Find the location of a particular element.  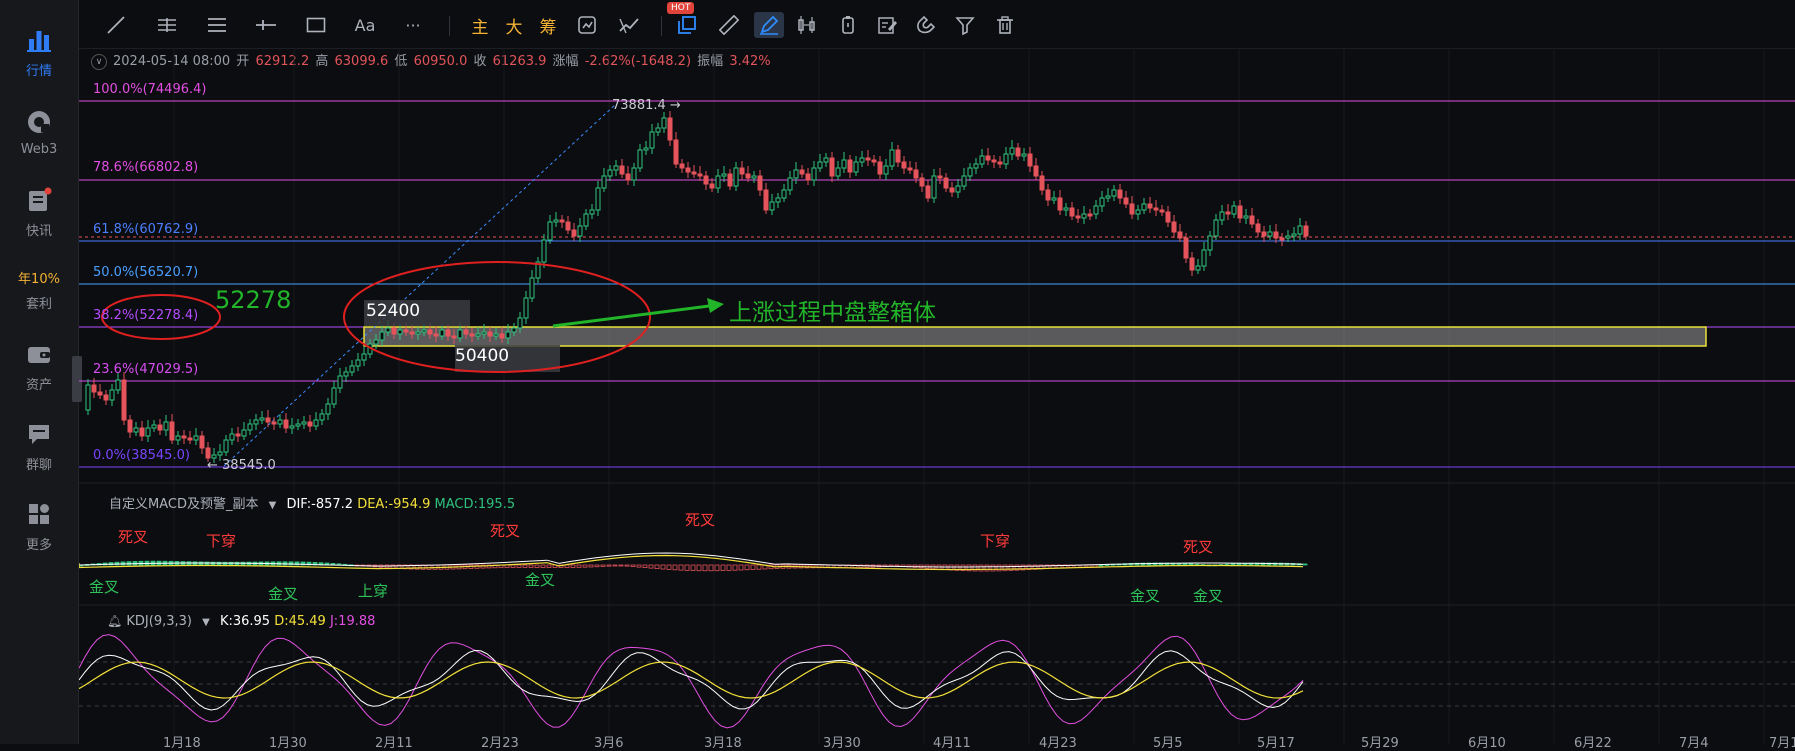

kdj-k: K:36.95 is located at coordinates (245, 621).